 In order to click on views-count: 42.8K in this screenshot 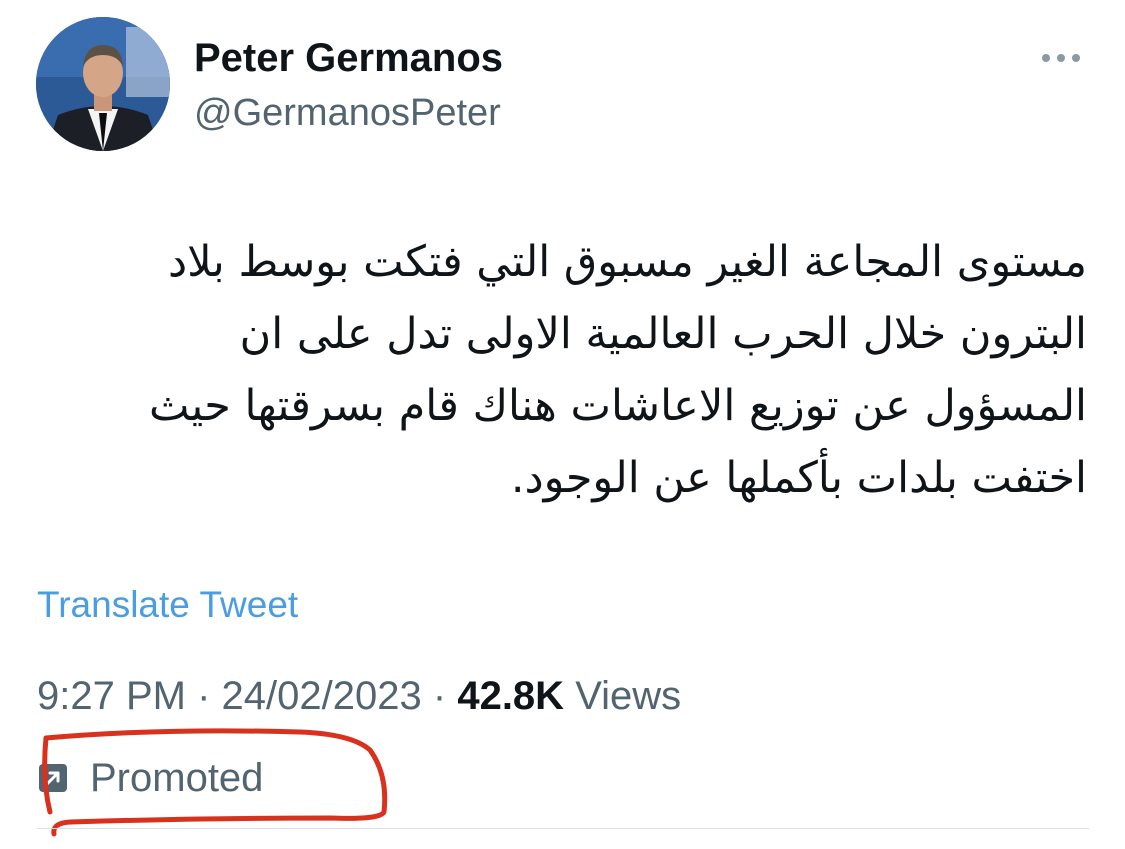, I will do `click(510, 696)`.